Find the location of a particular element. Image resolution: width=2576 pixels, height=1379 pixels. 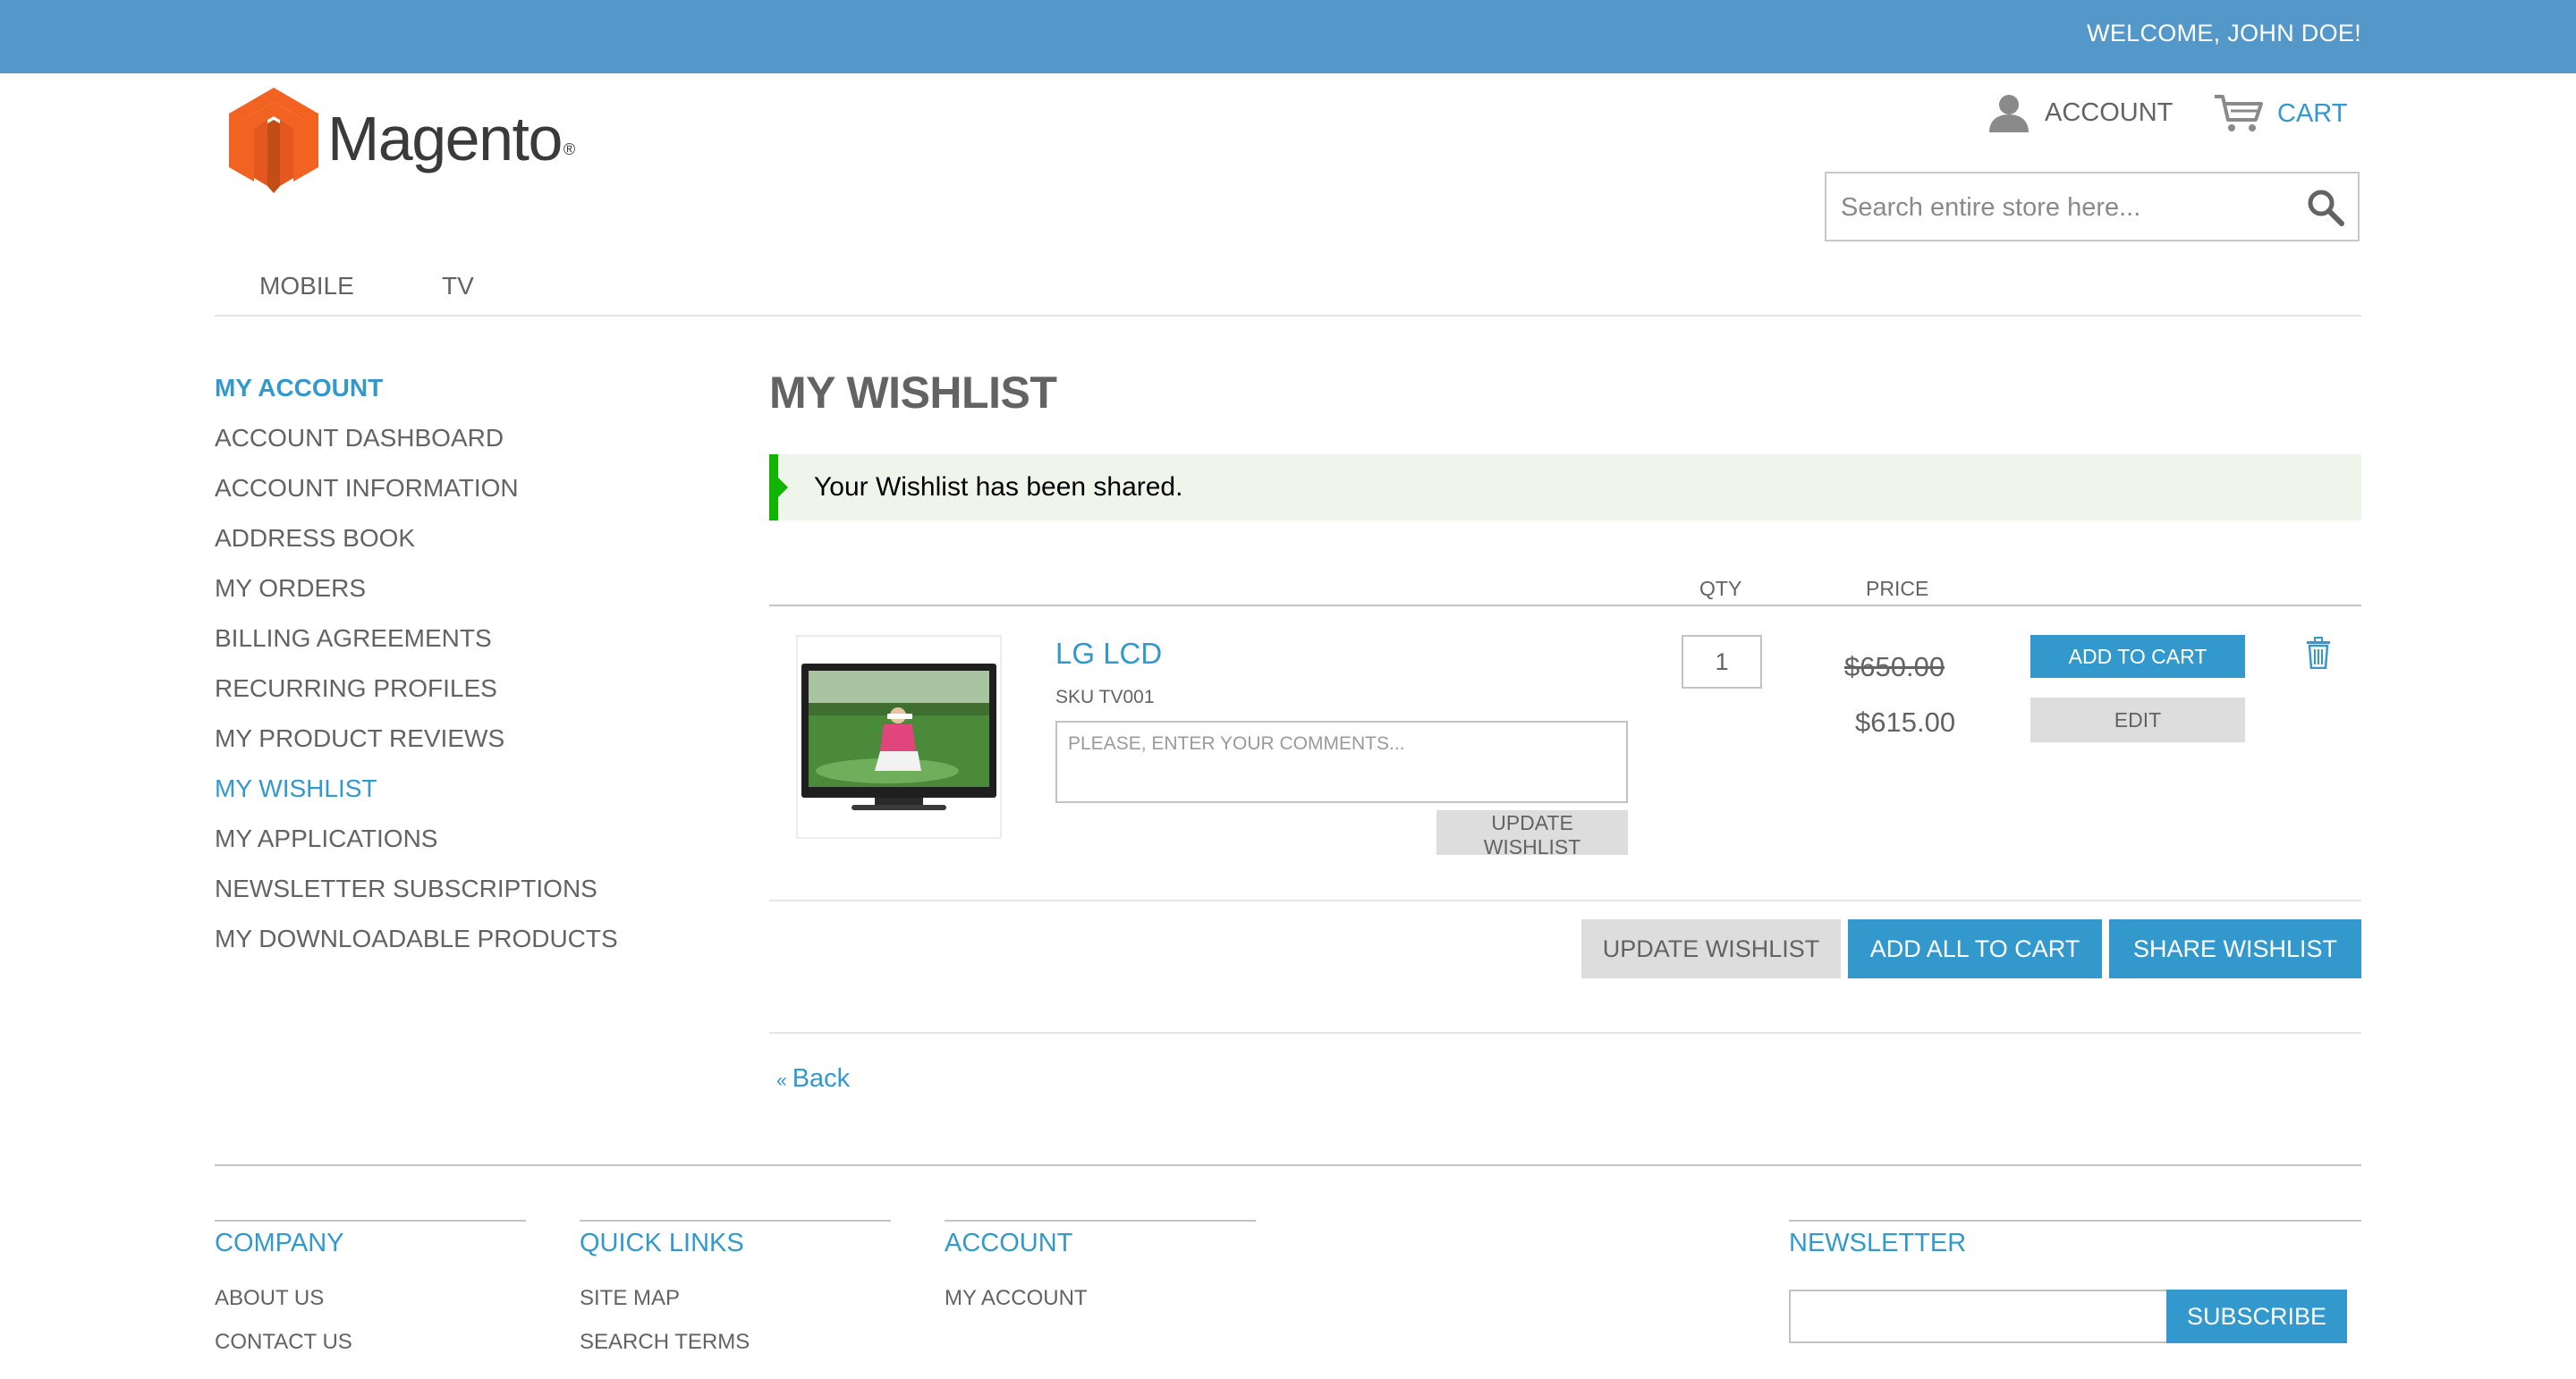

search-input is located at coordinates (2064, 207).